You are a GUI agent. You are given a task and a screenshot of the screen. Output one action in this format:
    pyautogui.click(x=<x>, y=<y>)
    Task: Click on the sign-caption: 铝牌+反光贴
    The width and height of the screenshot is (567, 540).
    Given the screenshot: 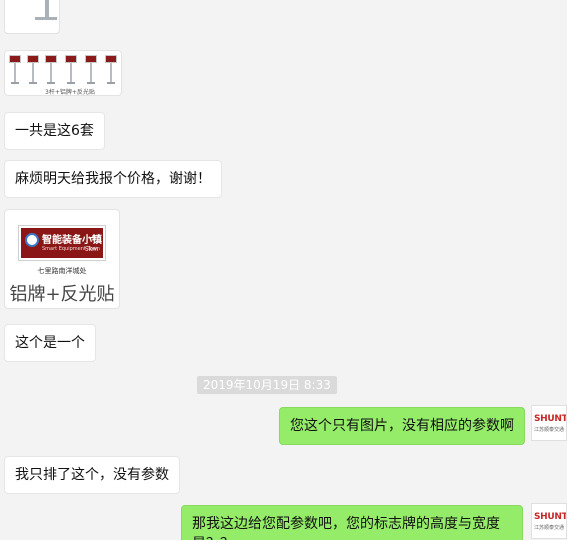 What is the action you would take?
    pyautogui.click(x=62, y=294)
    